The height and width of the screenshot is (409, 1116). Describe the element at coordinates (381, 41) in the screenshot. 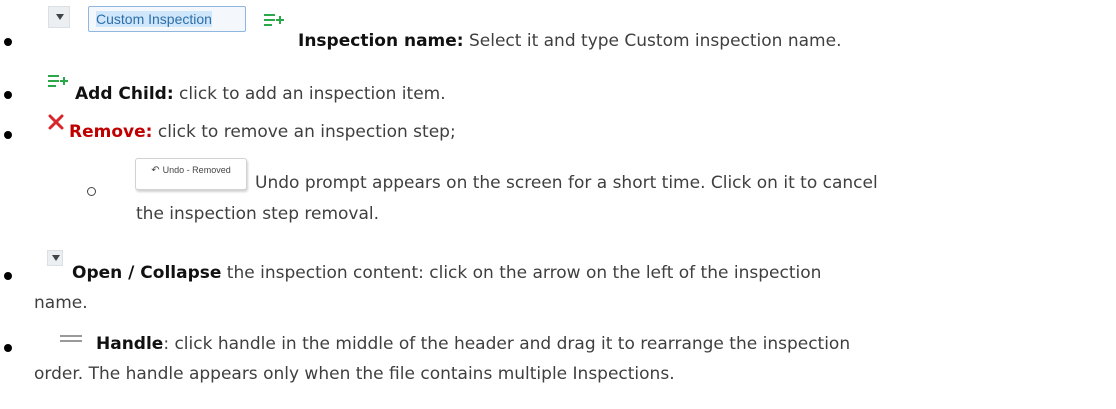

I see `term-inspection-name: Inspection name:` at that location.